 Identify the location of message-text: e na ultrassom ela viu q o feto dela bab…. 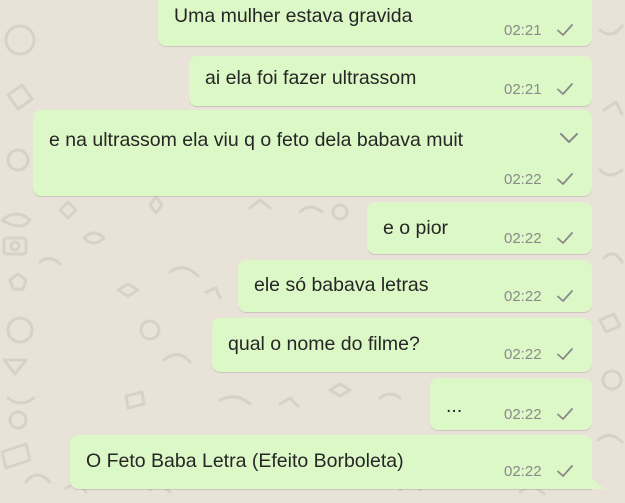
(256, 140).